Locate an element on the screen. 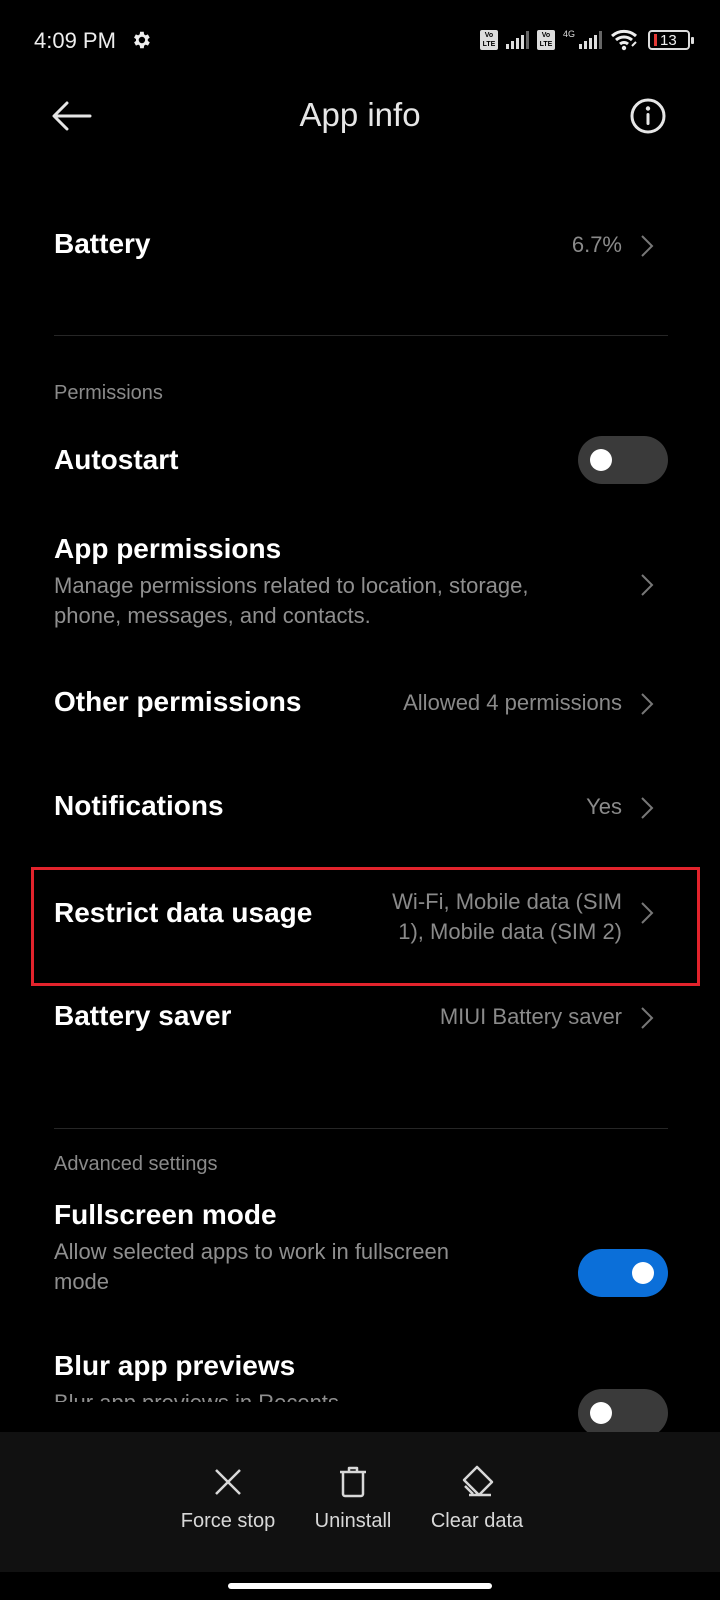 This screenshot has height=1600, width=720. clear-data-button: Clear data is located at coordinates (477, 1498).